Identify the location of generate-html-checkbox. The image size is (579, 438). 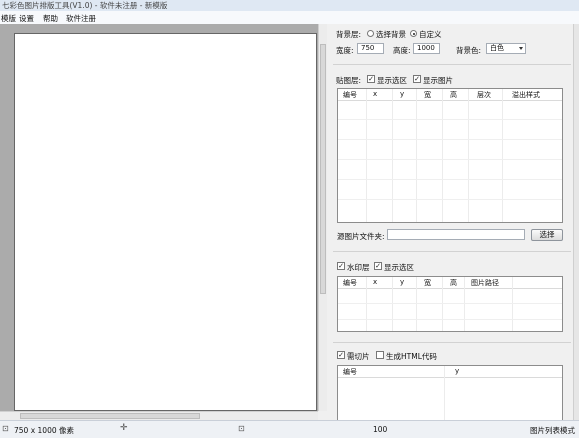
(380, 355).